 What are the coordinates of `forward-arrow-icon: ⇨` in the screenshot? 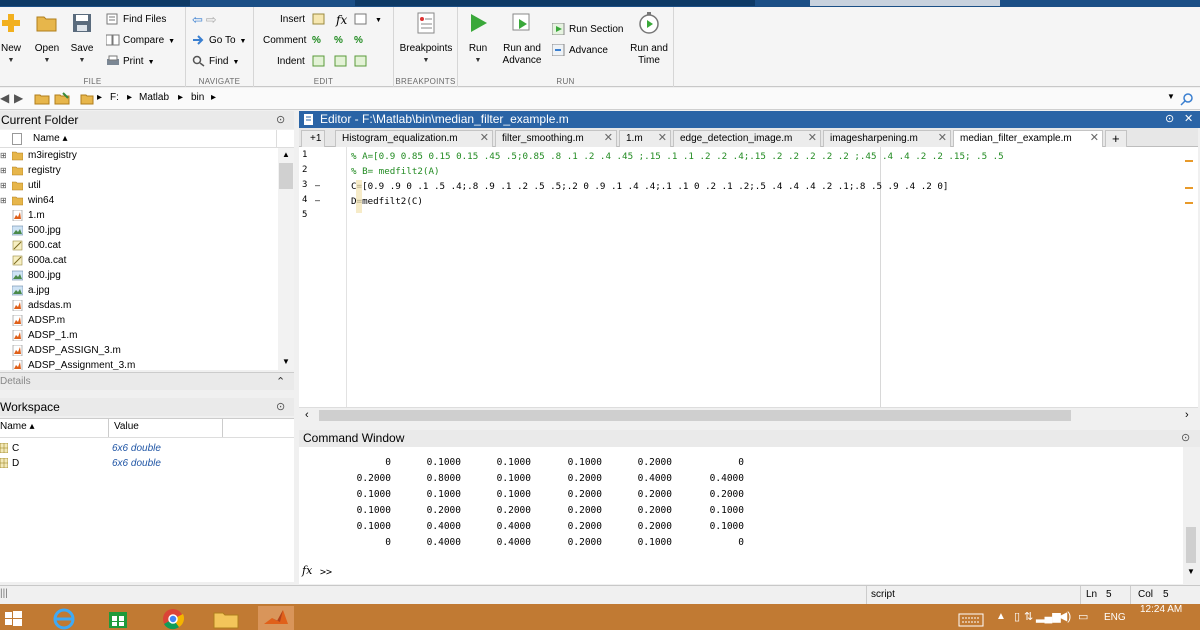 It's located at (211, 19).